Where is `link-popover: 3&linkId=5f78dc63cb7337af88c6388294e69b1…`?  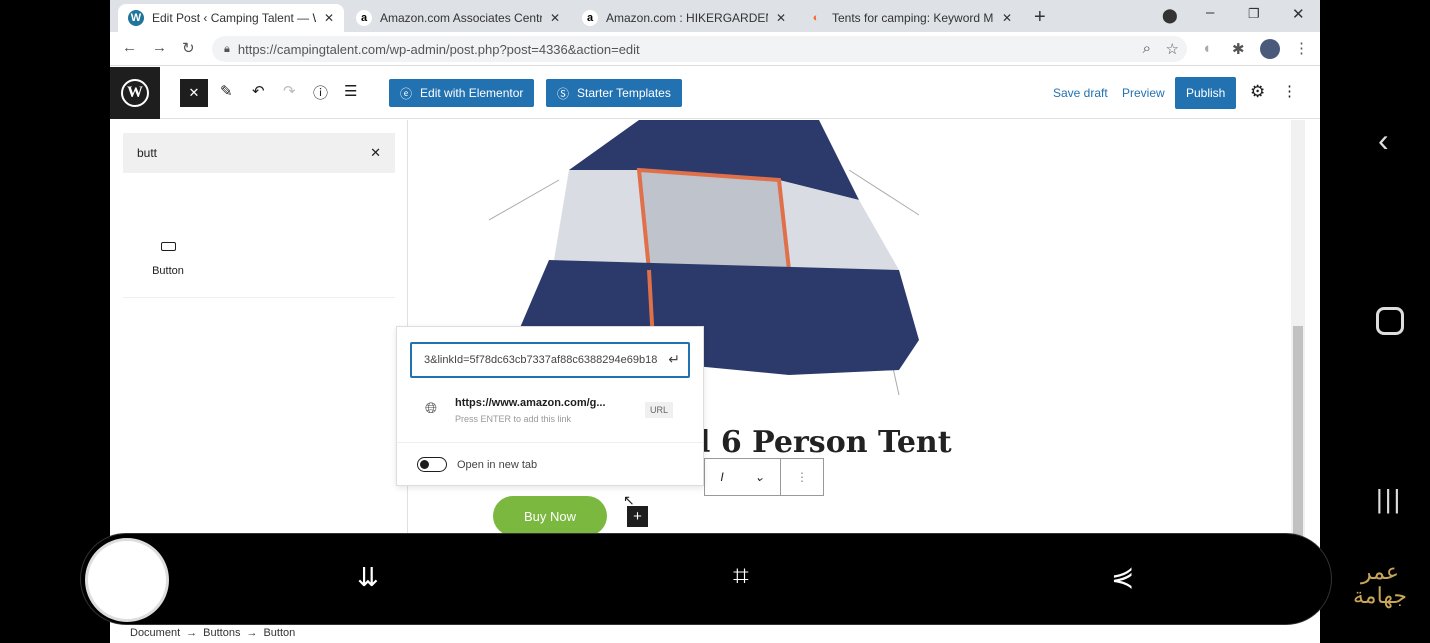 link-popover: 3&linkId=5f78dc63cb7337af88c6388294e69b1… is located at coordinates (550, 406).